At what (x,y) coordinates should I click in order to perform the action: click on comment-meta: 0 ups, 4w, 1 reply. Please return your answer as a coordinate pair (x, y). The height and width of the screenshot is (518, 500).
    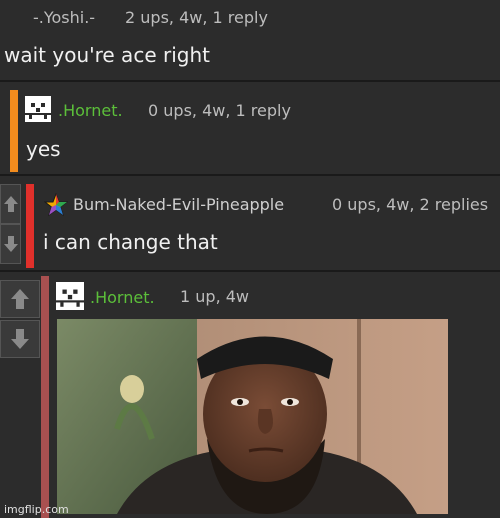
    Looking at the image, I should click on (219, 110).